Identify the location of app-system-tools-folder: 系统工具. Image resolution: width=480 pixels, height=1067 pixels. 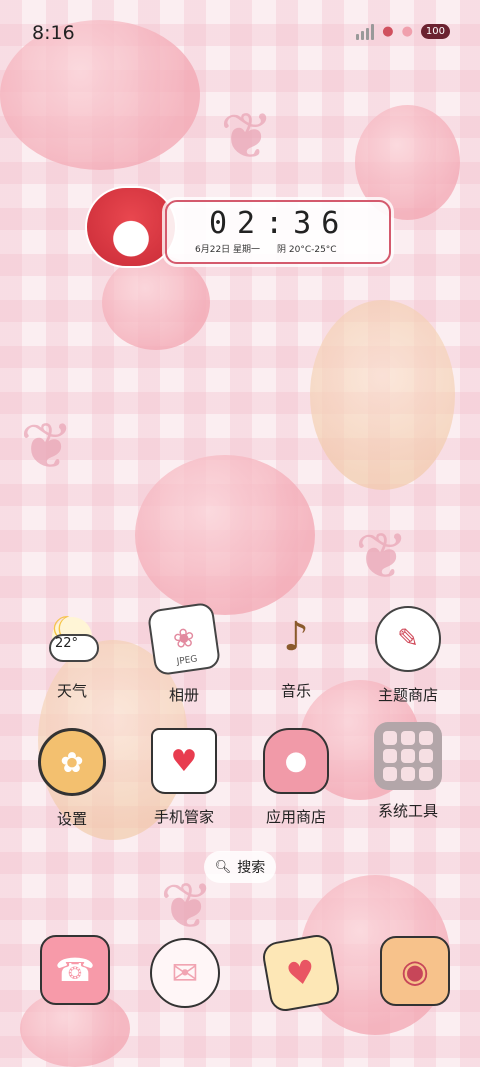
(408, 771).